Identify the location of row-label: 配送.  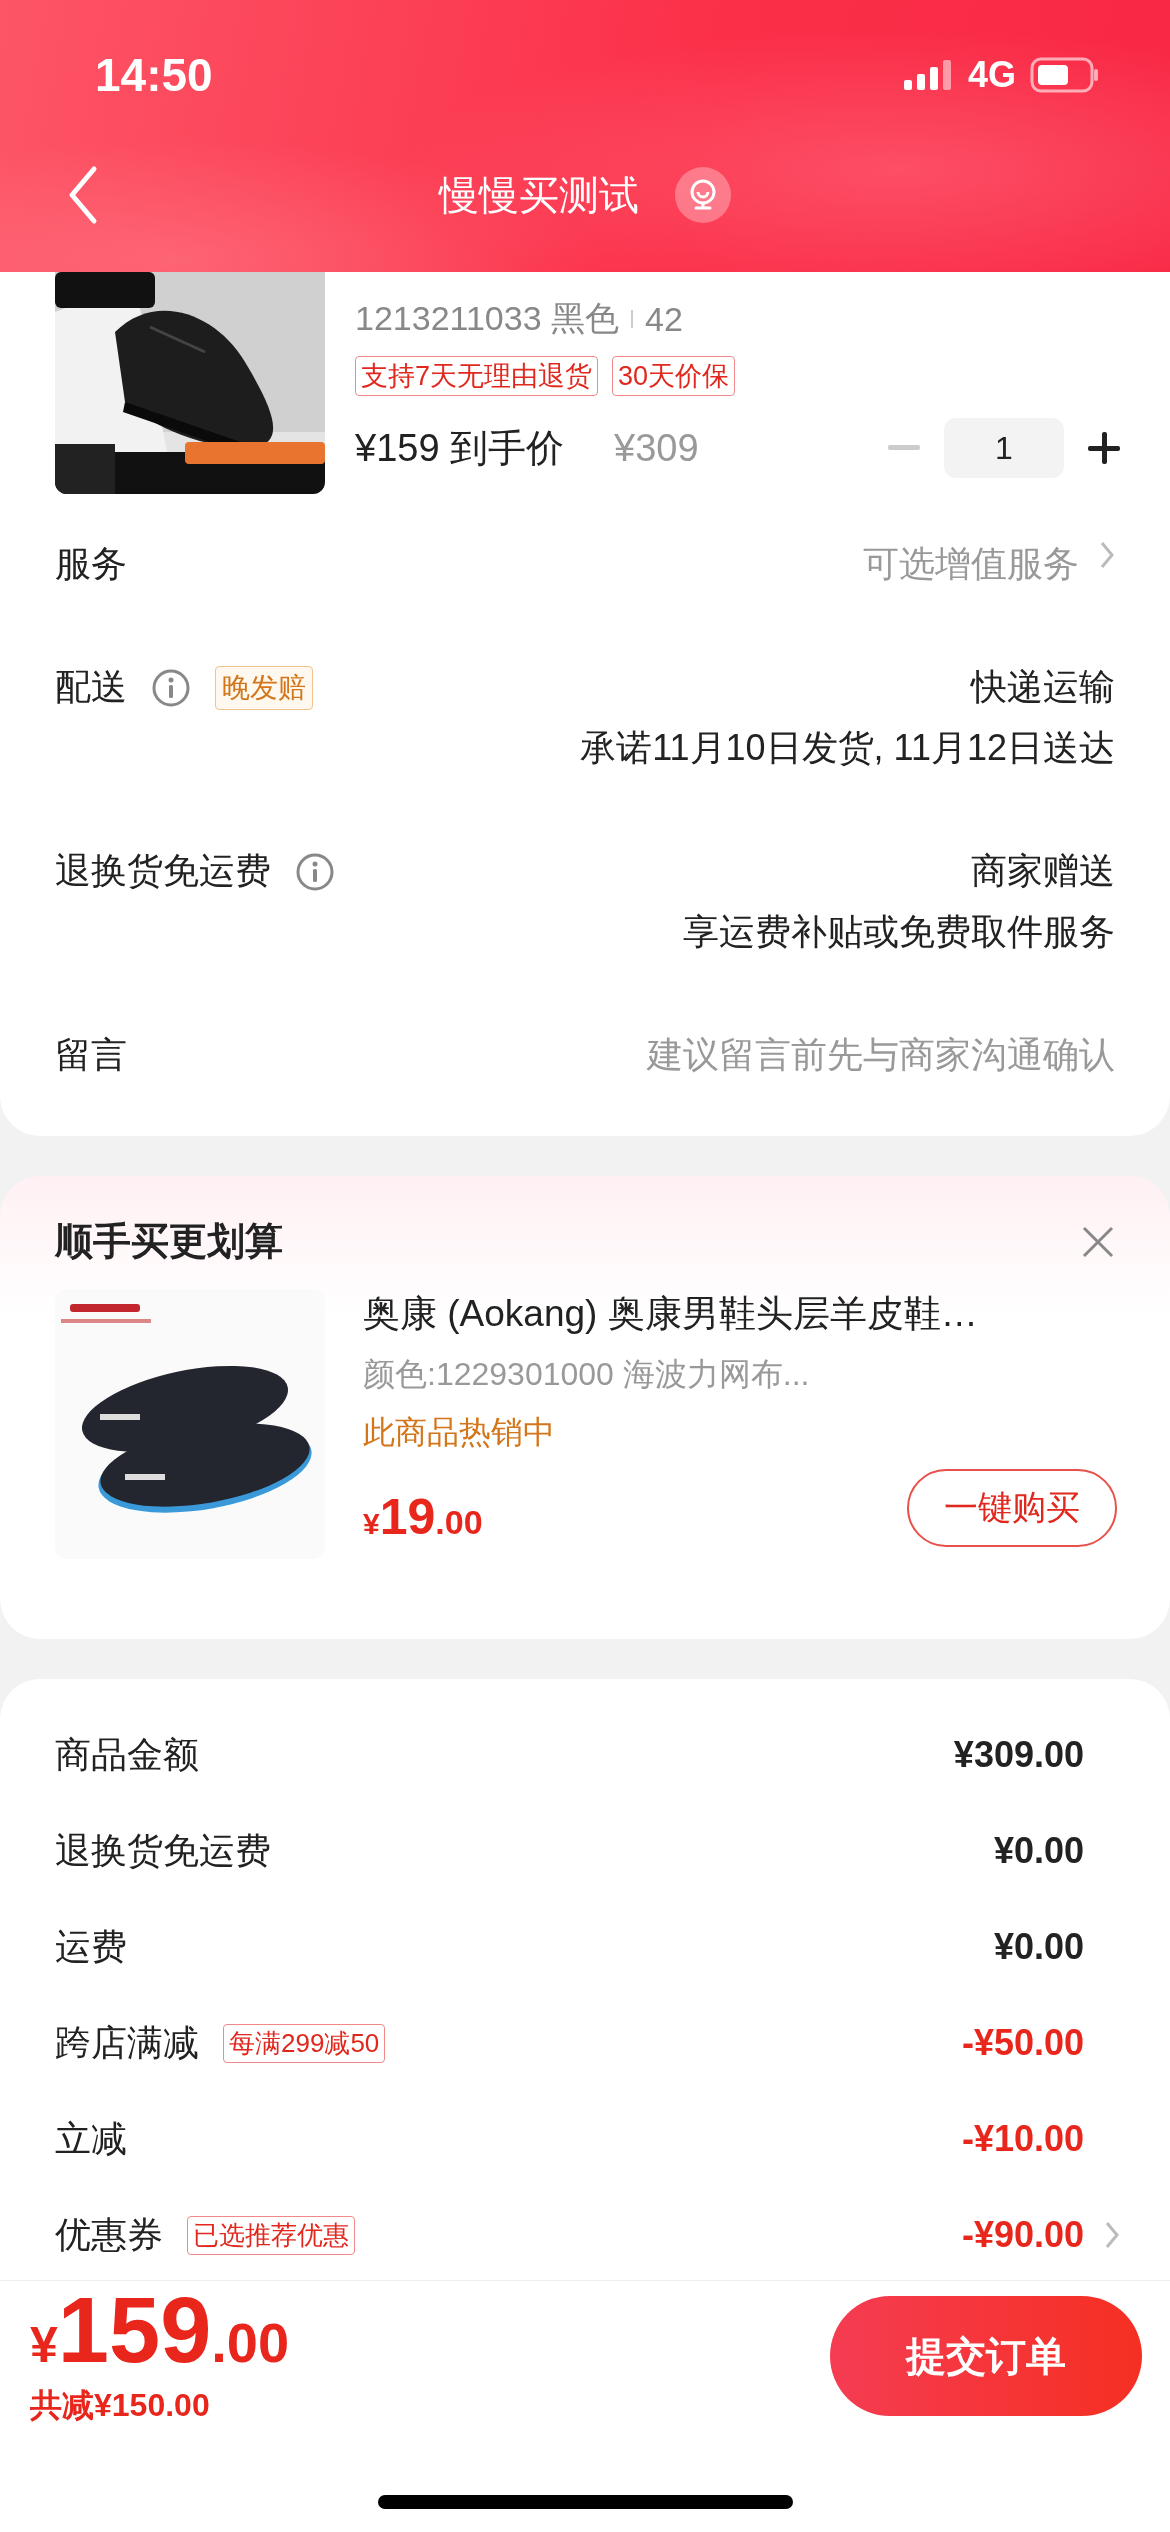
(91, 687).